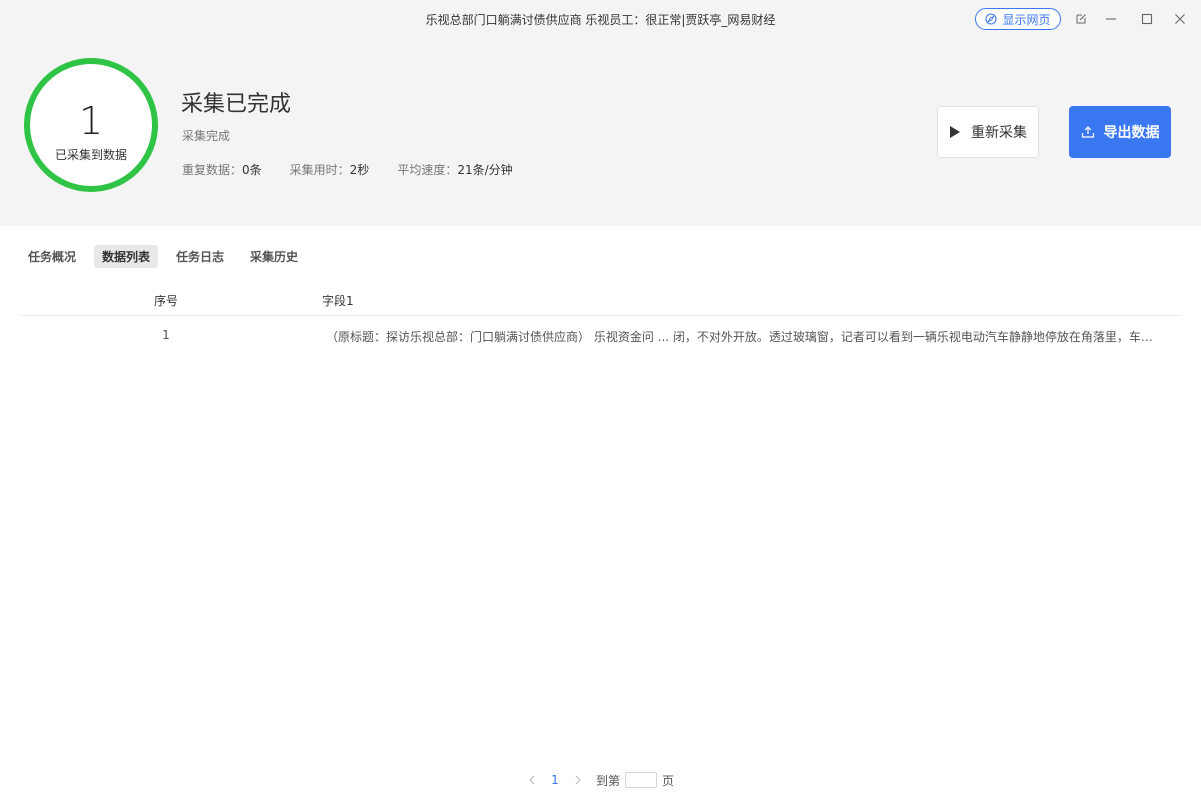 The width and height of the screenshot is (1201, 800). I want to click on maximize-button, so click(1147, 19).